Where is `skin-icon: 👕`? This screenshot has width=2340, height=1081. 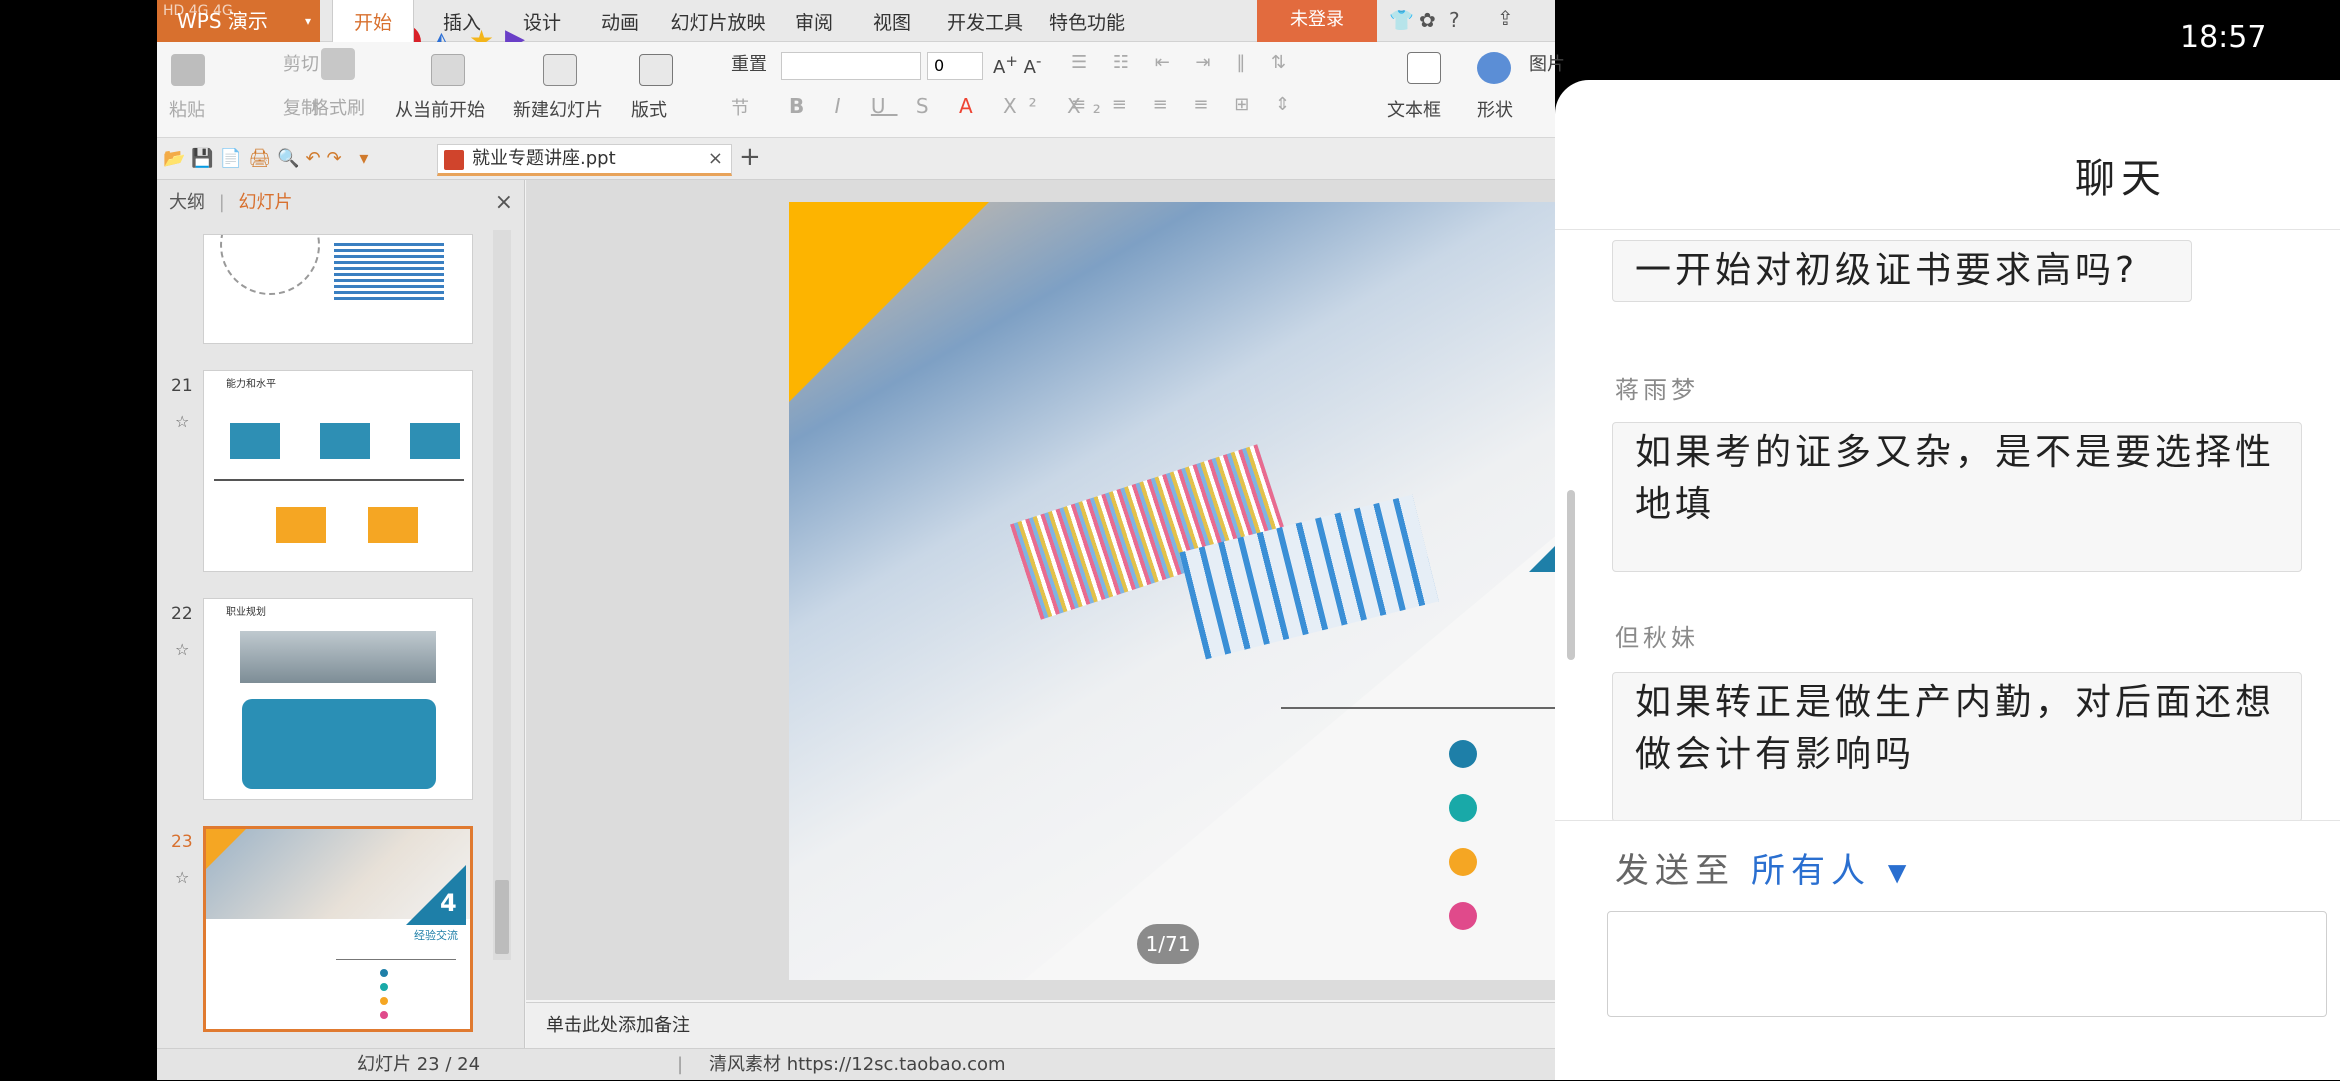 skin-icon: 👕 is located at coordinates (1401, 20).